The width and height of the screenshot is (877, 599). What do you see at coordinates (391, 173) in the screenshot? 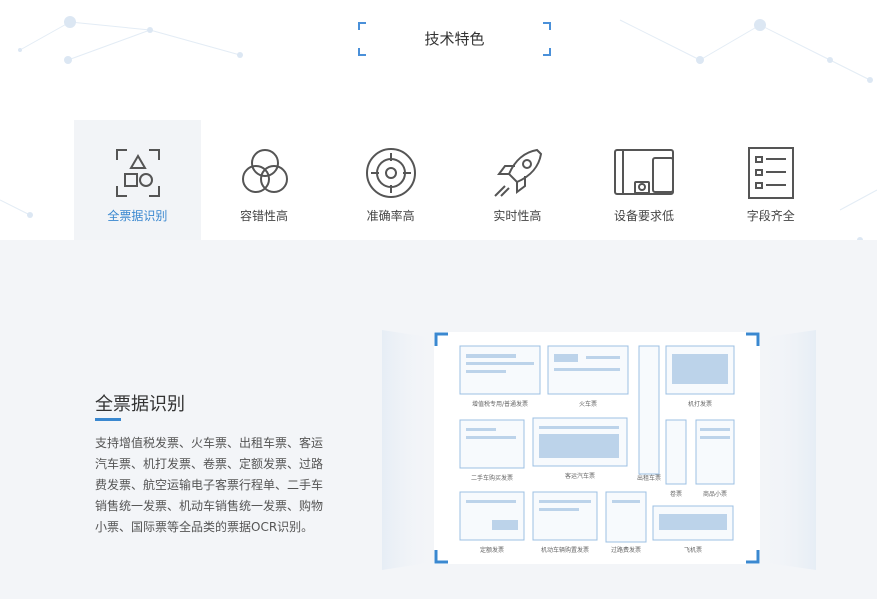
I see `target-icon` at bounding box center [391, 173].